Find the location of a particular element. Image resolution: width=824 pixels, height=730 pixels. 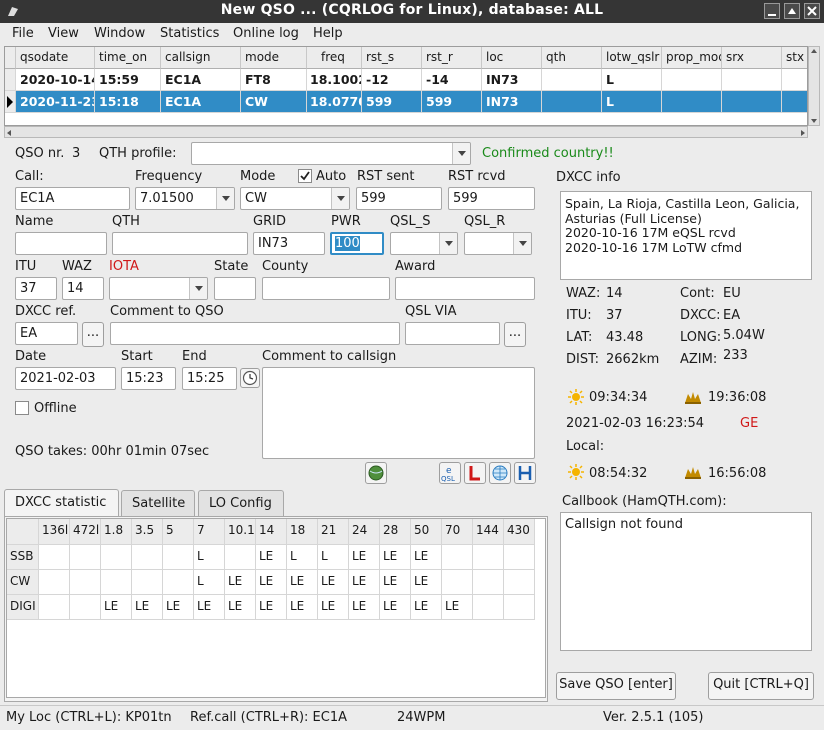

pwr-input: 100 is located at coordinates (357, 243).